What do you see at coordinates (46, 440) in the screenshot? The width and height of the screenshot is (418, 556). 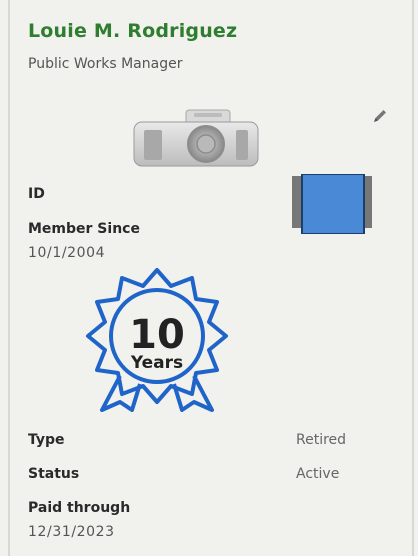 I see `type-label: Type` at bounding box center [46, 440].